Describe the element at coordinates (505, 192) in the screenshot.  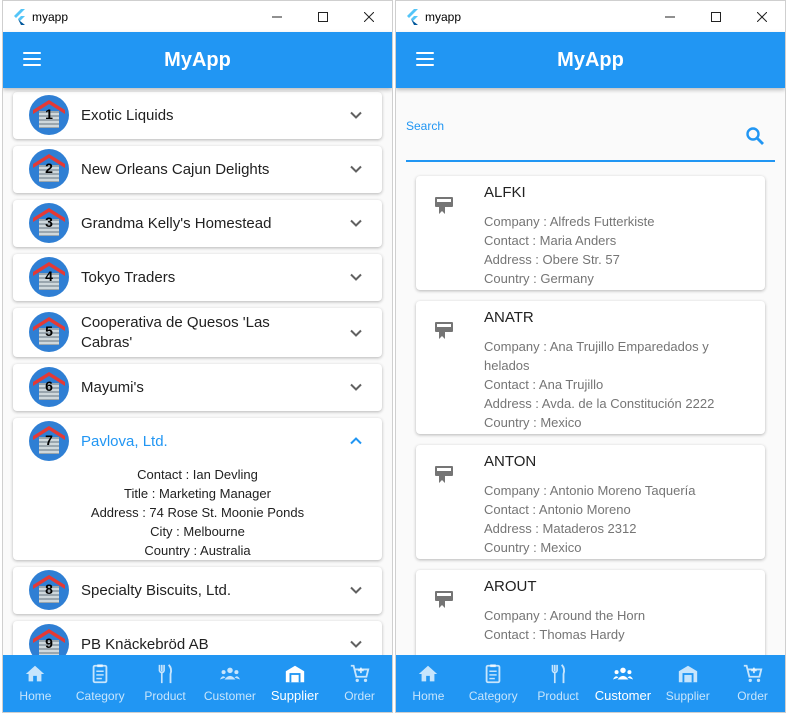
I see `customer-id: ALFKI` at that location.